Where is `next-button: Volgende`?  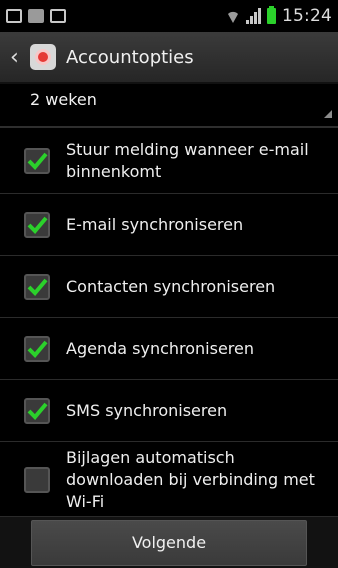 next-button: Volgende is located at coordinates (169, 542).